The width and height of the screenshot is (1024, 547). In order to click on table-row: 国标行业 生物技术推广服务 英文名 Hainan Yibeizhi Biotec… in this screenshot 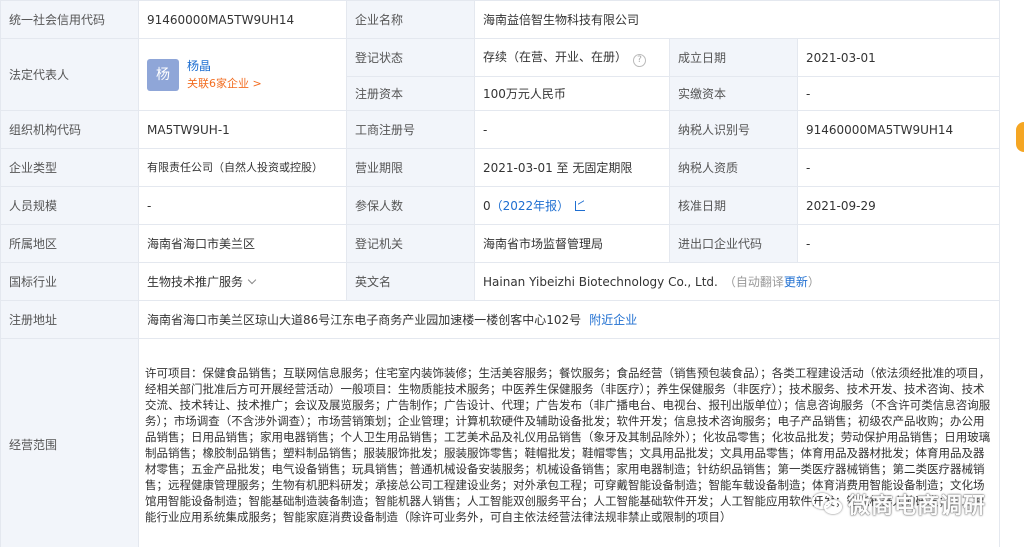, I will do `click(500, 281)`.